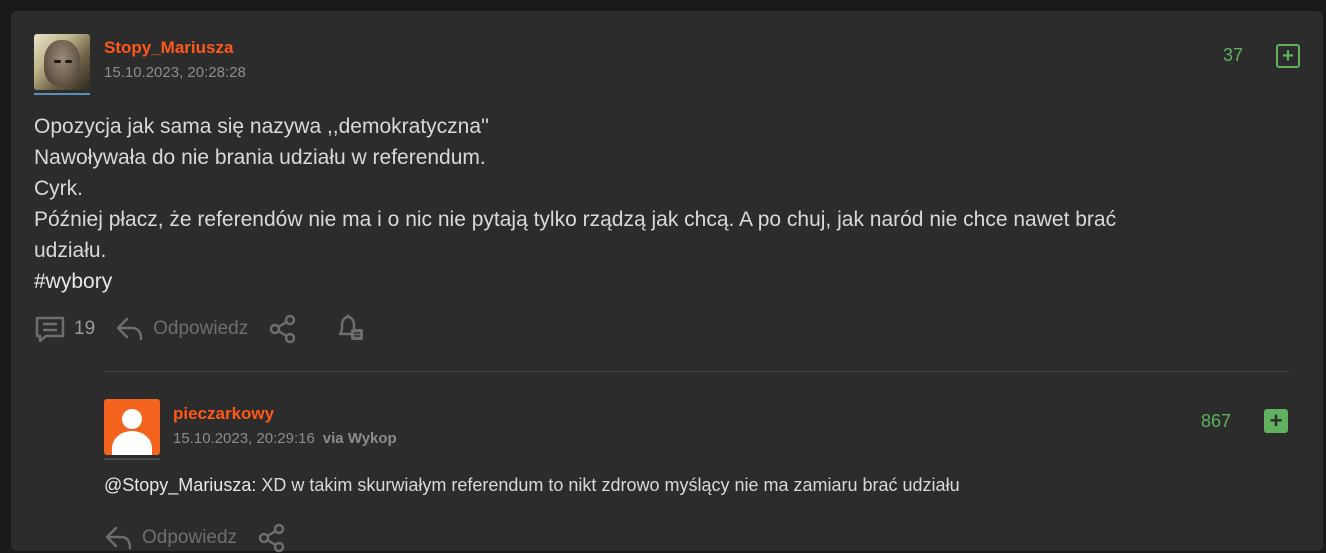 The width and height of the screenshot is (1326, 553). I want to click on share-button, so click(283, 329).